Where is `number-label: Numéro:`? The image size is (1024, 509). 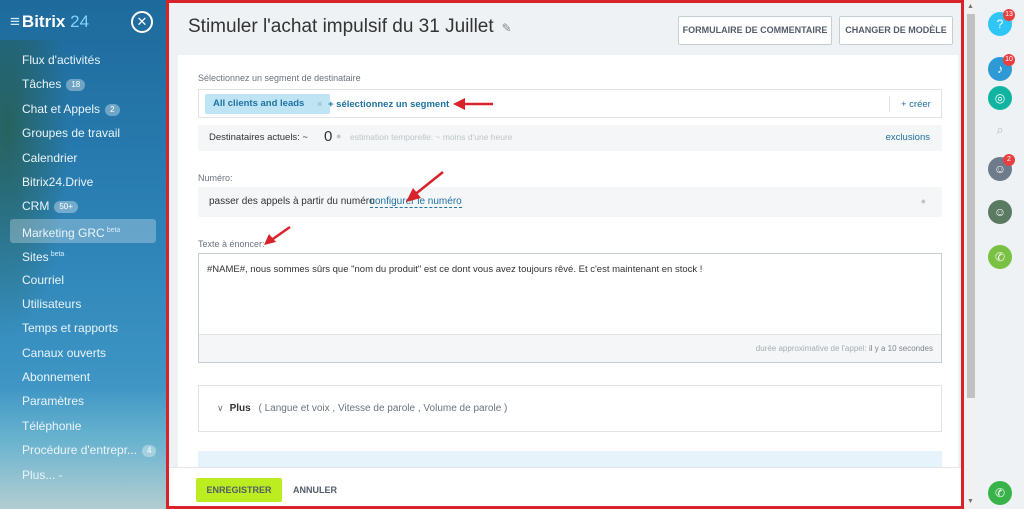
number-label: Numéro: is located at coordinates (215, 178).